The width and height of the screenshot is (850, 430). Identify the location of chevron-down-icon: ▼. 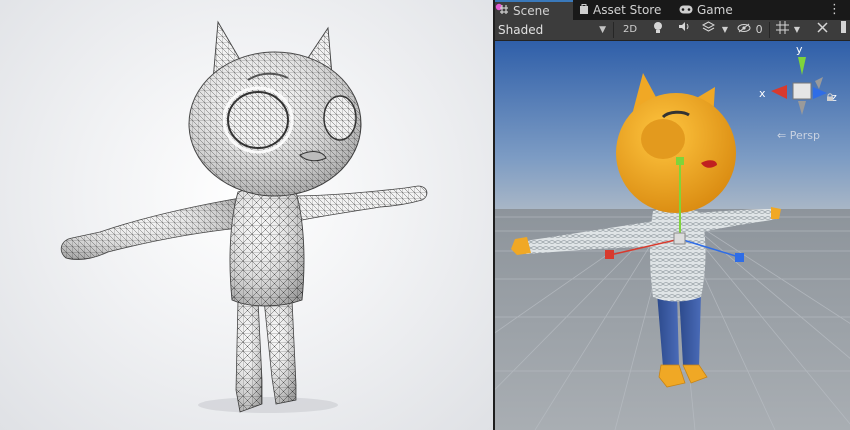
(602, 30).